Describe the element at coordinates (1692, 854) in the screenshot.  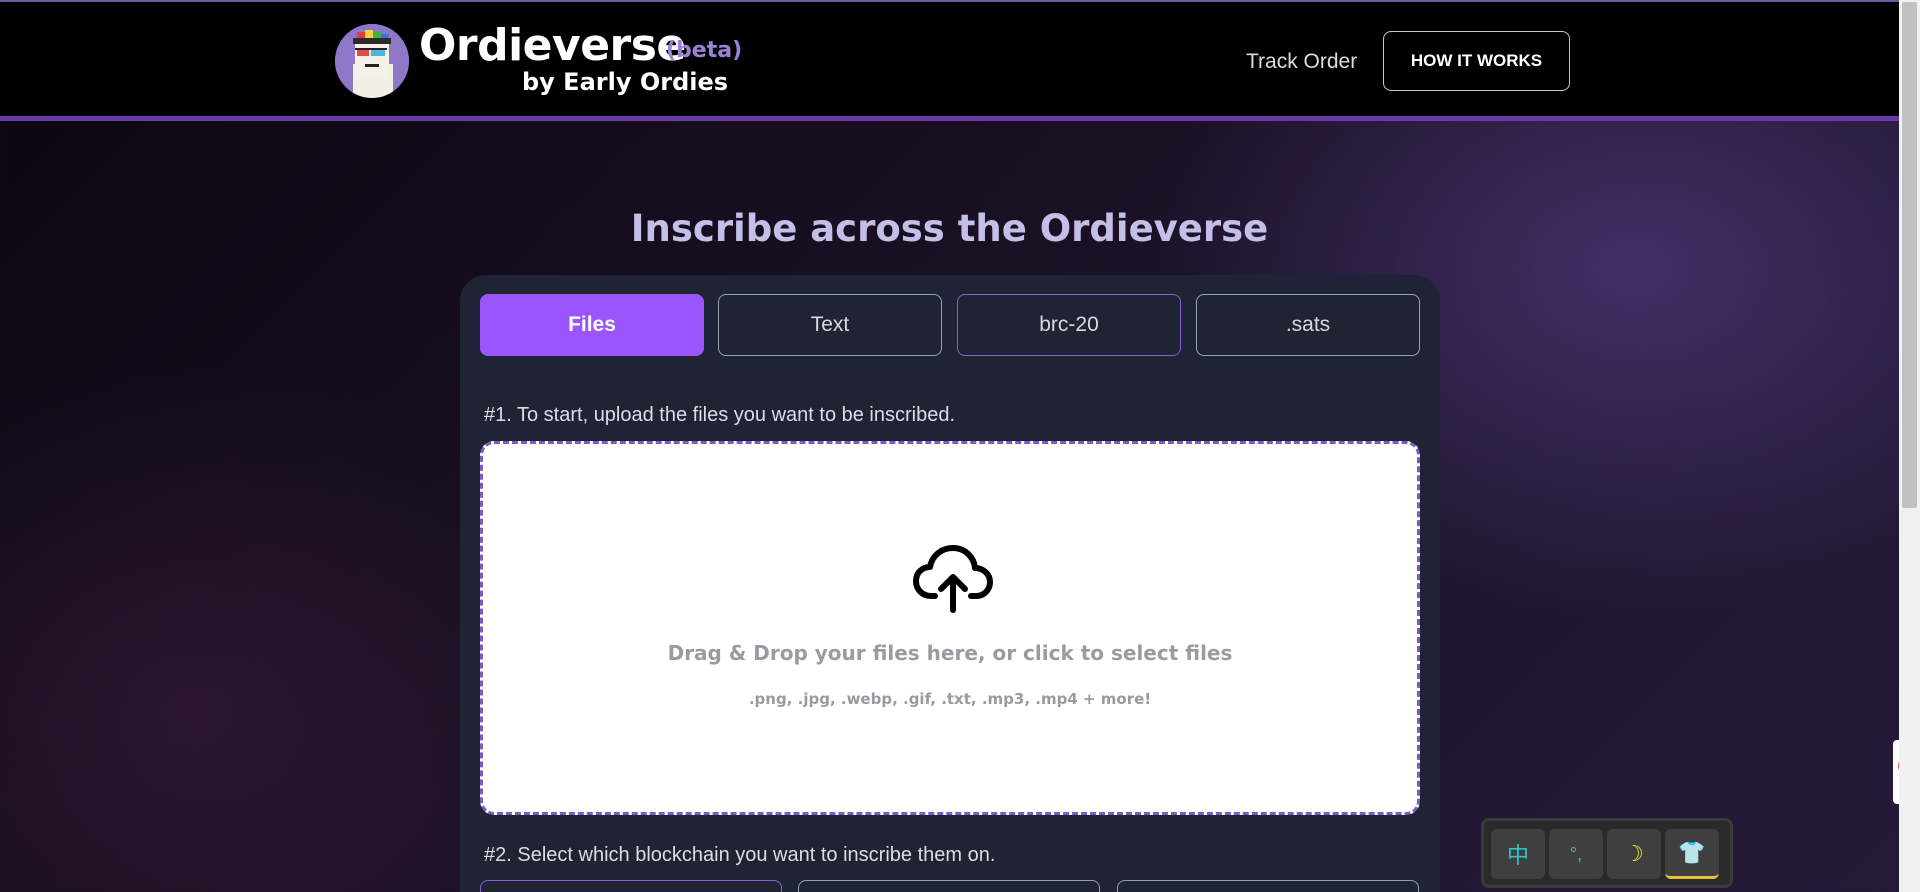
I see `skin-icon: 👕` at that location.